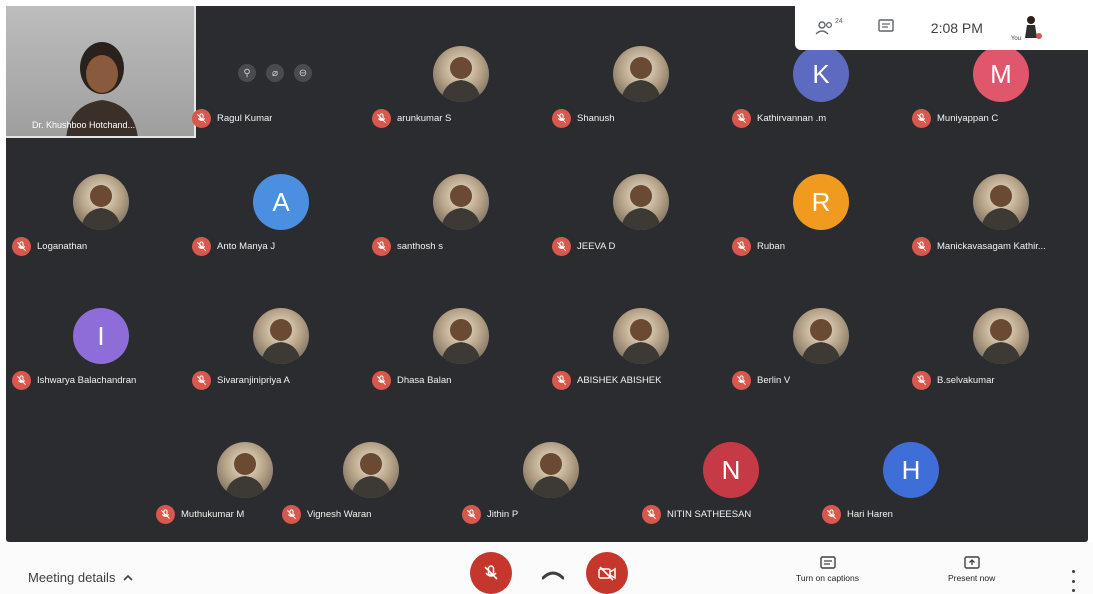  What do you see at coordinates (619, 380) in the screenshot?
I see `participant-name: ABISHEK ABISHEK` at bounding box center [619, 380].